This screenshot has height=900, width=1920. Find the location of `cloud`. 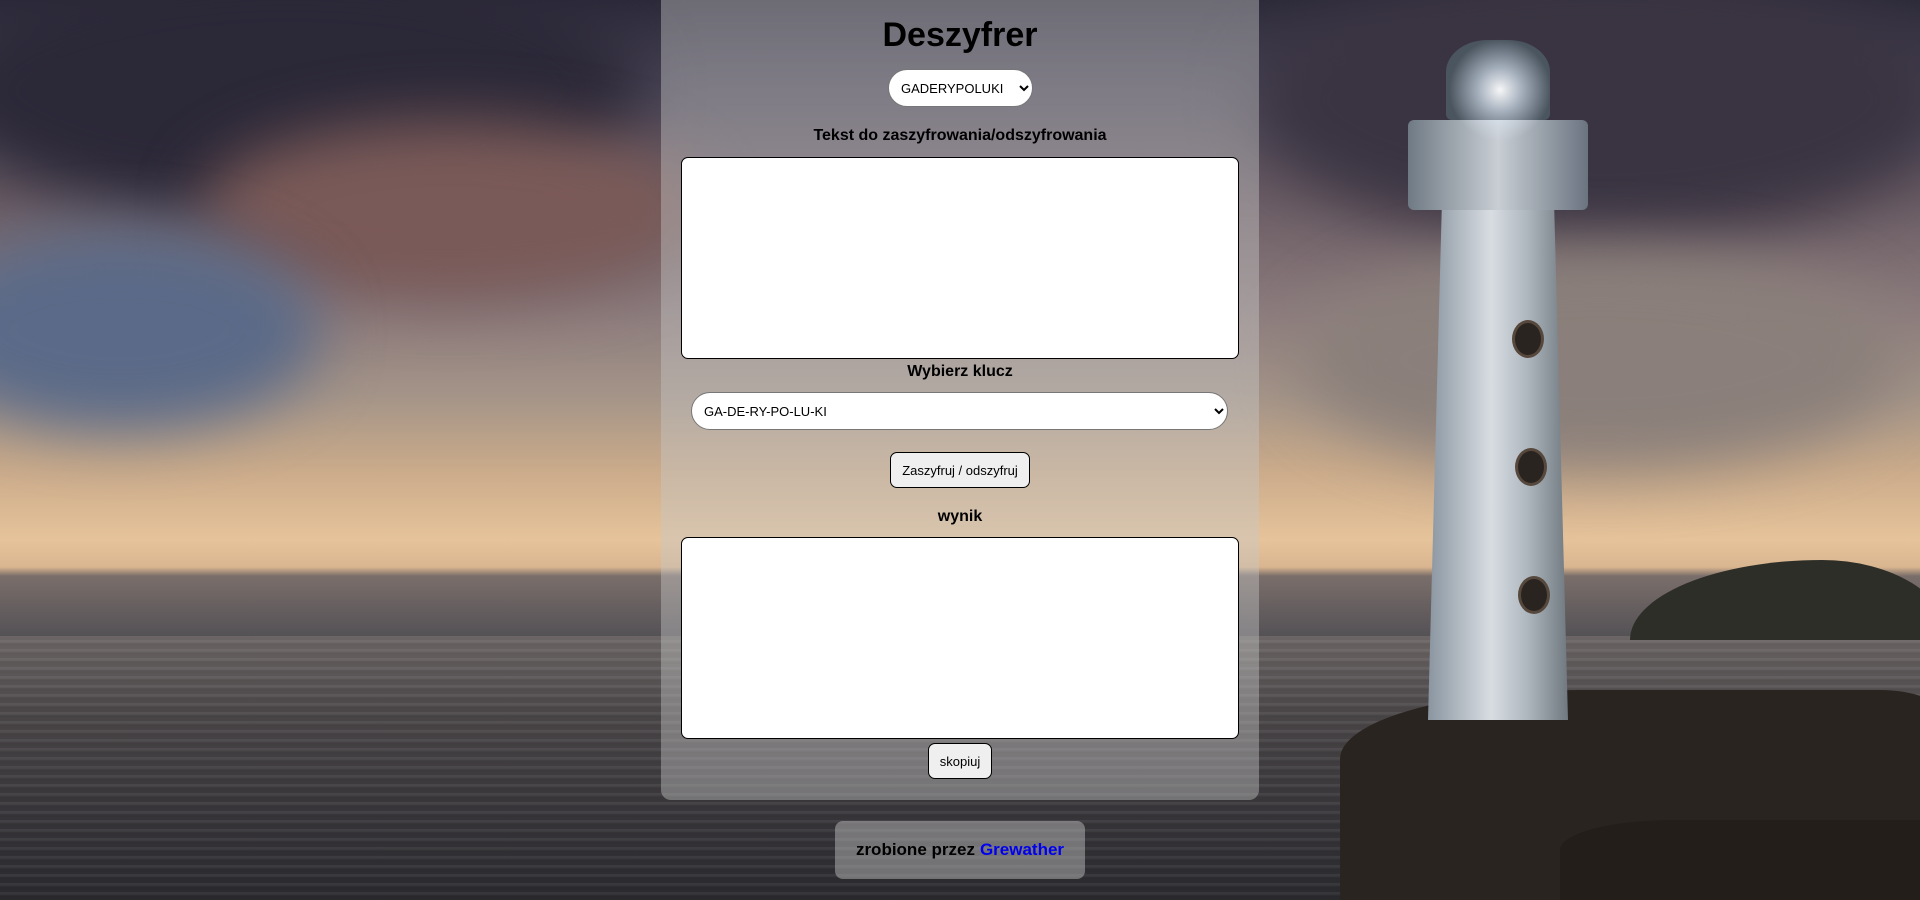

cloud is located at coordinates (1600, 360).